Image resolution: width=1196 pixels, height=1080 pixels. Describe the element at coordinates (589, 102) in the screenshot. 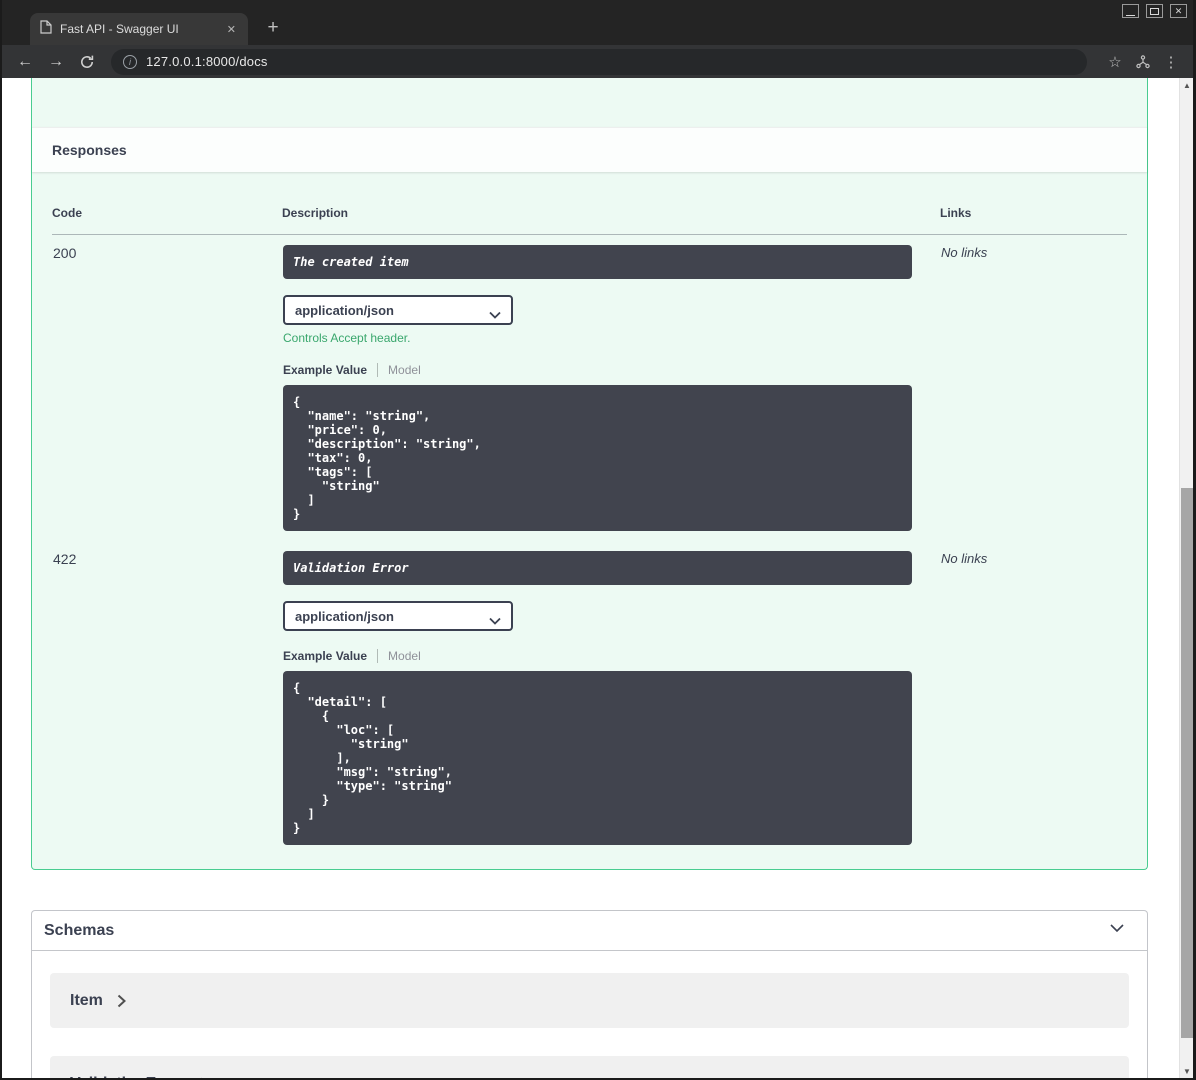

I see `opblock-body-spacer` at that location.